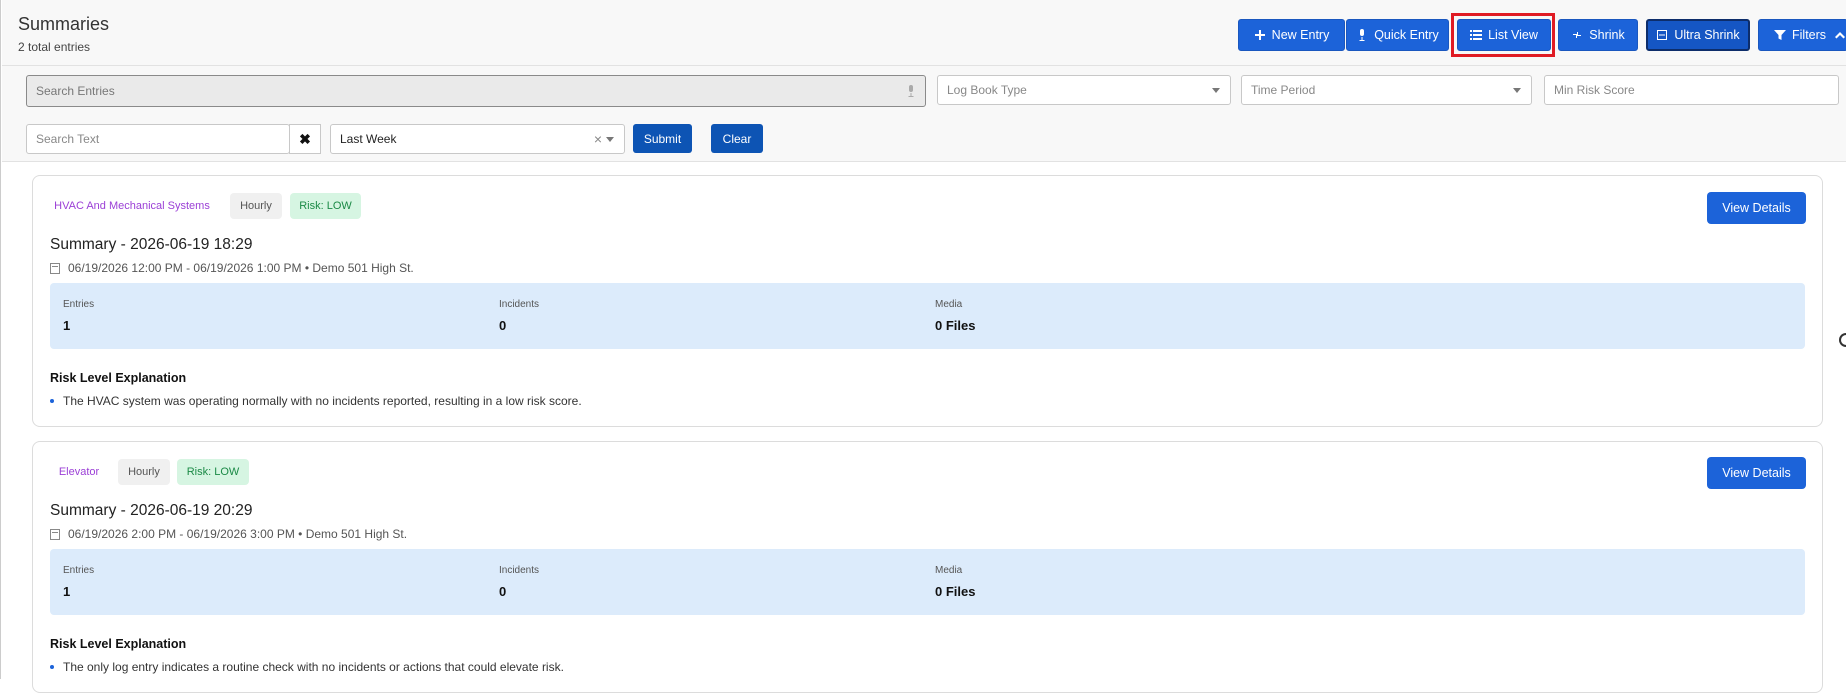 Image resolution: width=1846 pixels, height=693 pixels. I want to click on category-tag: HVAC And Mechanical Systems, so click(132, 206).